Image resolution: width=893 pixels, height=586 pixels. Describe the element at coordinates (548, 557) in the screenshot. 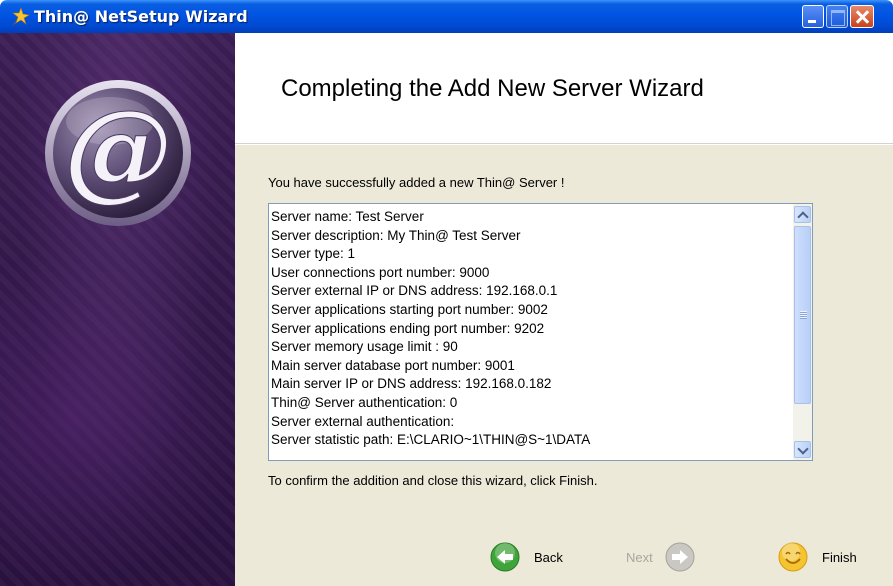

I see `back-label: Back` at that location.